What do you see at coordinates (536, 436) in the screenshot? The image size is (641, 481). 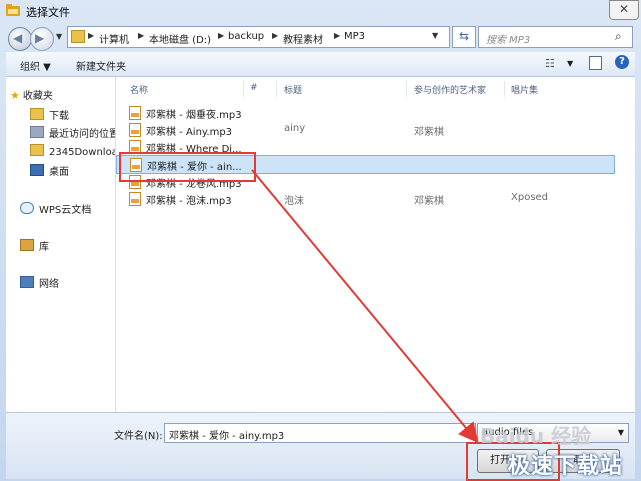 I see `baidu-watermark: Baidu 经验` at bounding box center [536, 436].